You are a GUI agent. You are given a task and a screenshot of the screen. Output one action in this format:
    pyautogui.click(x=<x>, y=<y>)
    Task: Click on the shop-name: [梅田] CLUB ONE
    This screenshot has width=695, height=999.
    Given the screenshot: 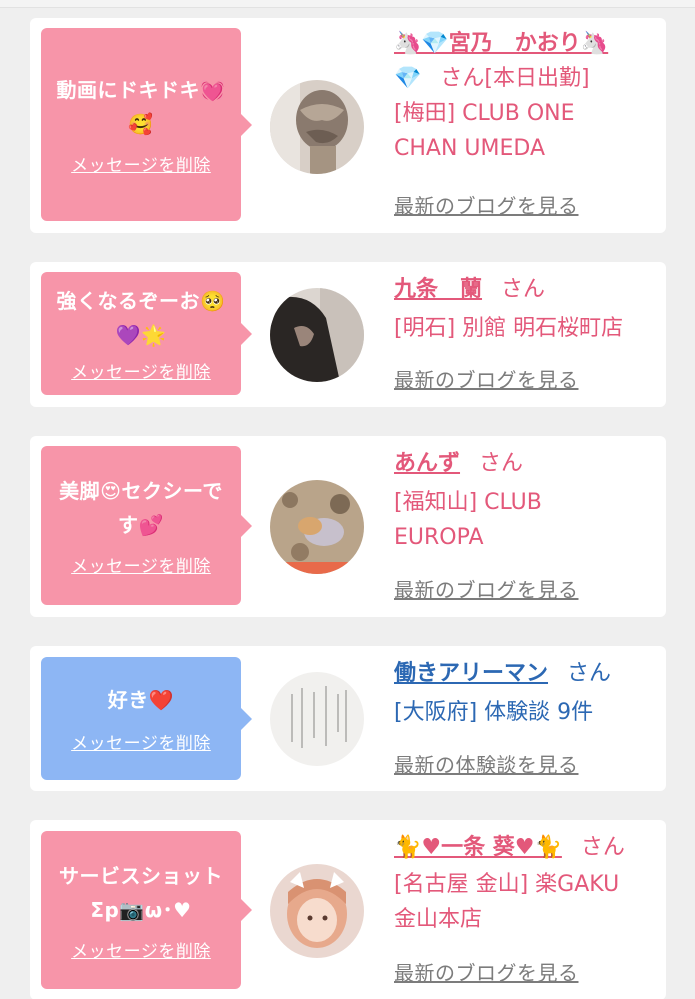 What is the action you would take?
    pyautogui.click(x=484, y=113)
    